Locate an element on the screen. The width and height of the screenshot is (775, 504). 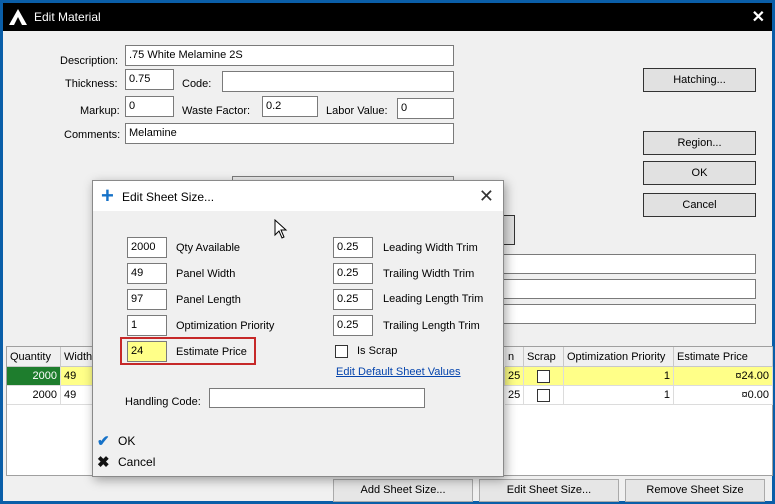
trailing-width-trim-label: Trailing Width Trim is located at coordinates (429, 274).